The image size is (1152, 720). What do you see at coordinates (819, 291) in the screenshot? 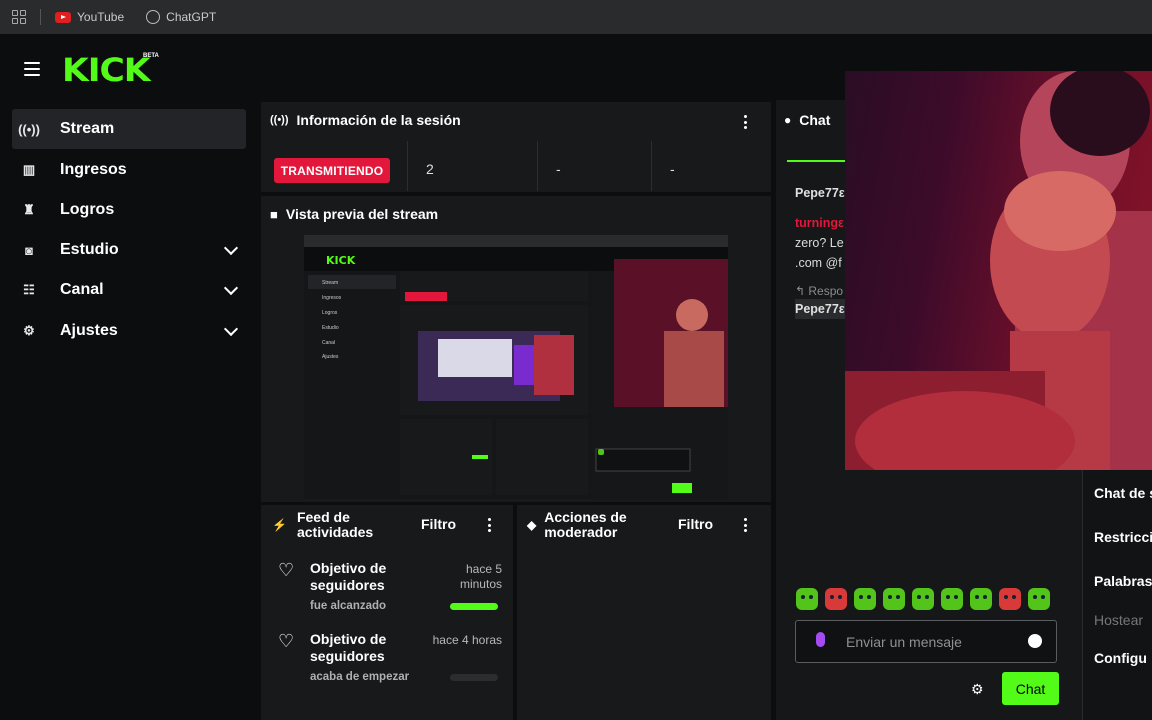
I see `chat-reply-hint: ↰ Respo` at bounding box center [819, 291].